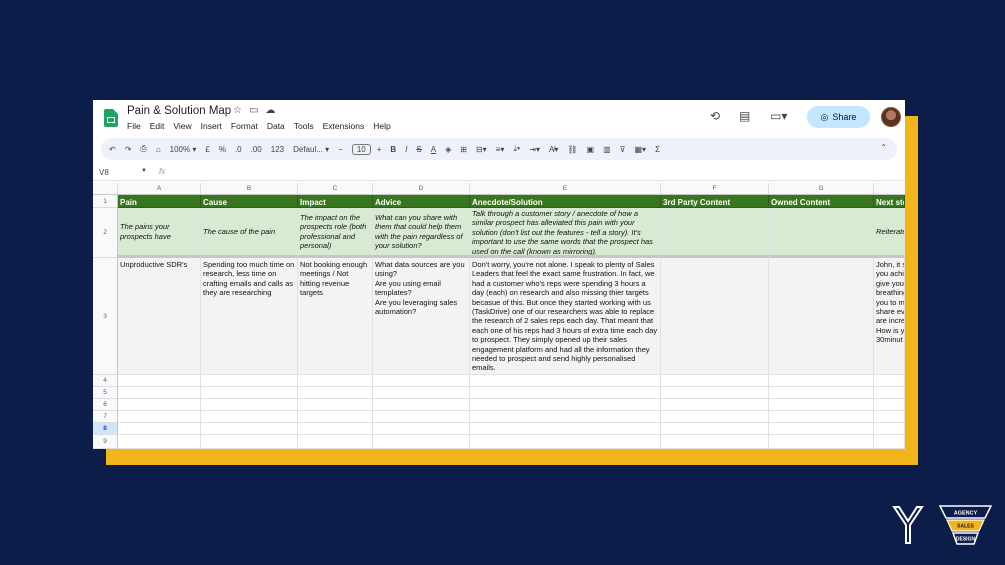  Describe the element at coordinates (516, 149) in the screenshot. I see `vertical-align-icon: ⤓▾` at that location.